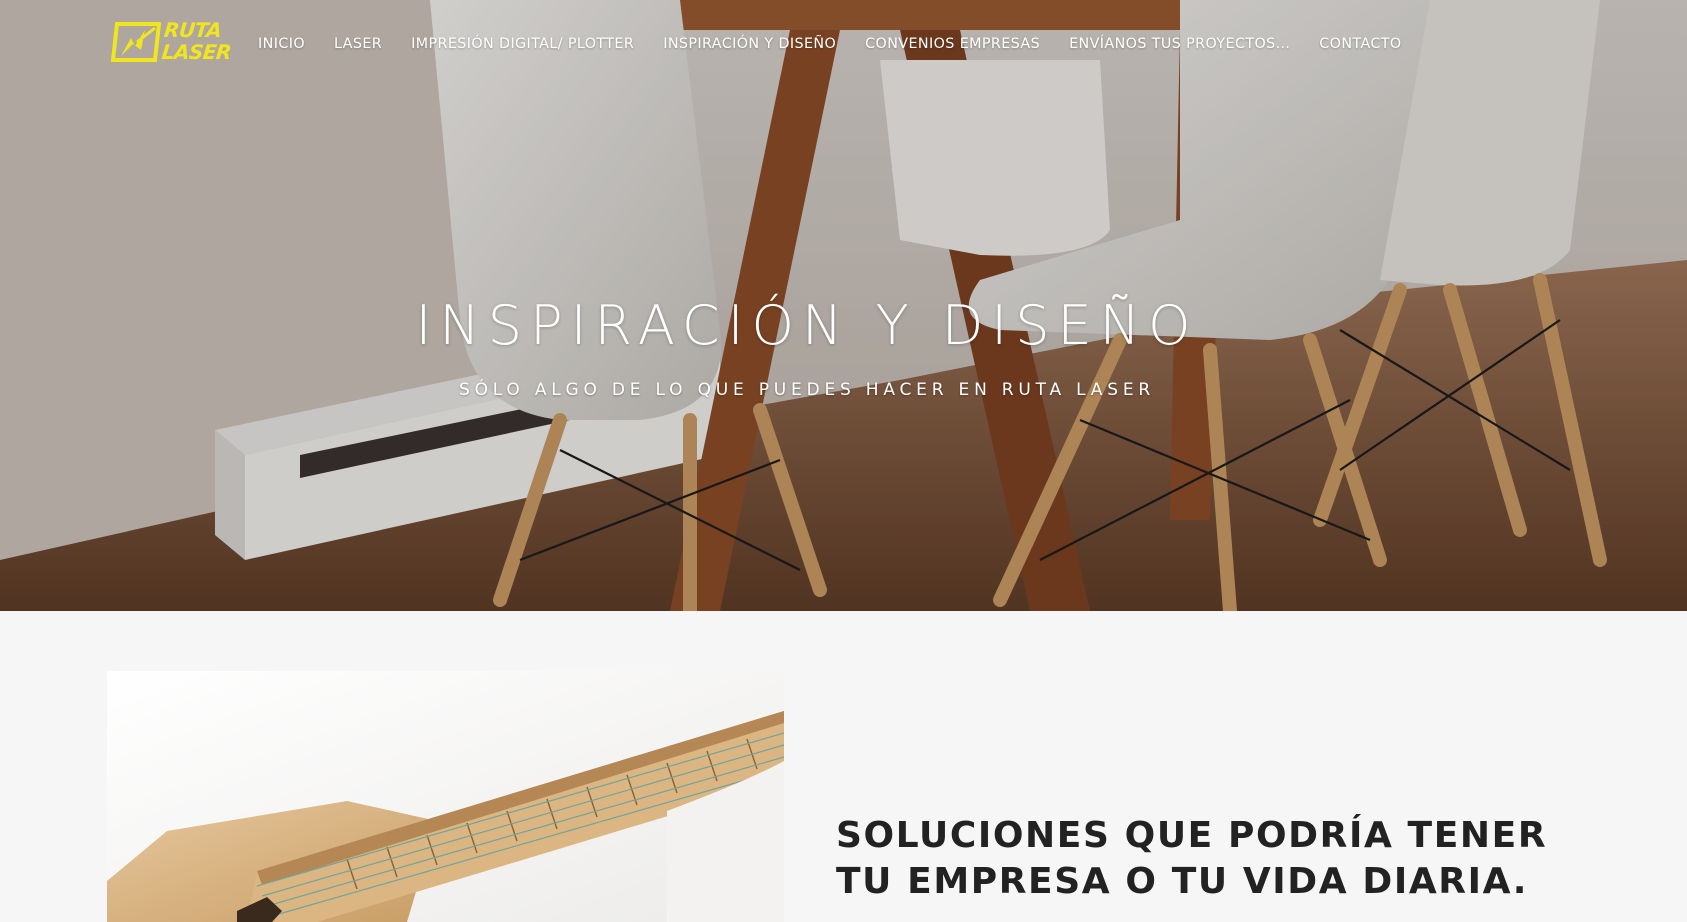 The width and height of the screenshot is (1687, 922). What do you see at coordinates (1182, 881) in the screenshot?
I see `section-heading-line2: TU EMPRESA O TU VIDA DIARIA.` at bounding box center [1182, 881].